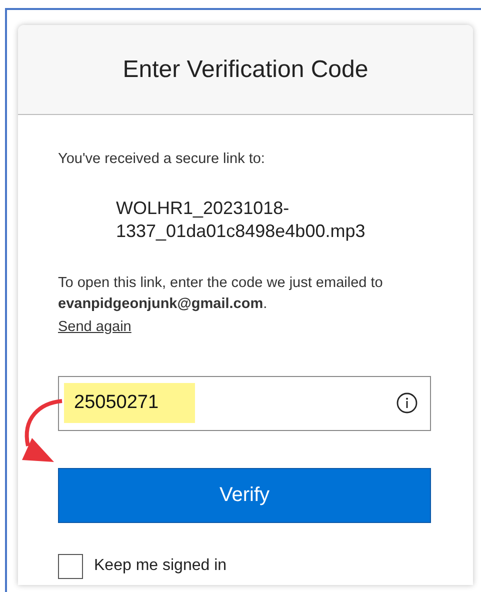 This screenshot has height=592, width=481. What do you see at coordinates (95, 326) in the screenshot?
I see `send-again-link: Send again` at bounding box center [95, 326].